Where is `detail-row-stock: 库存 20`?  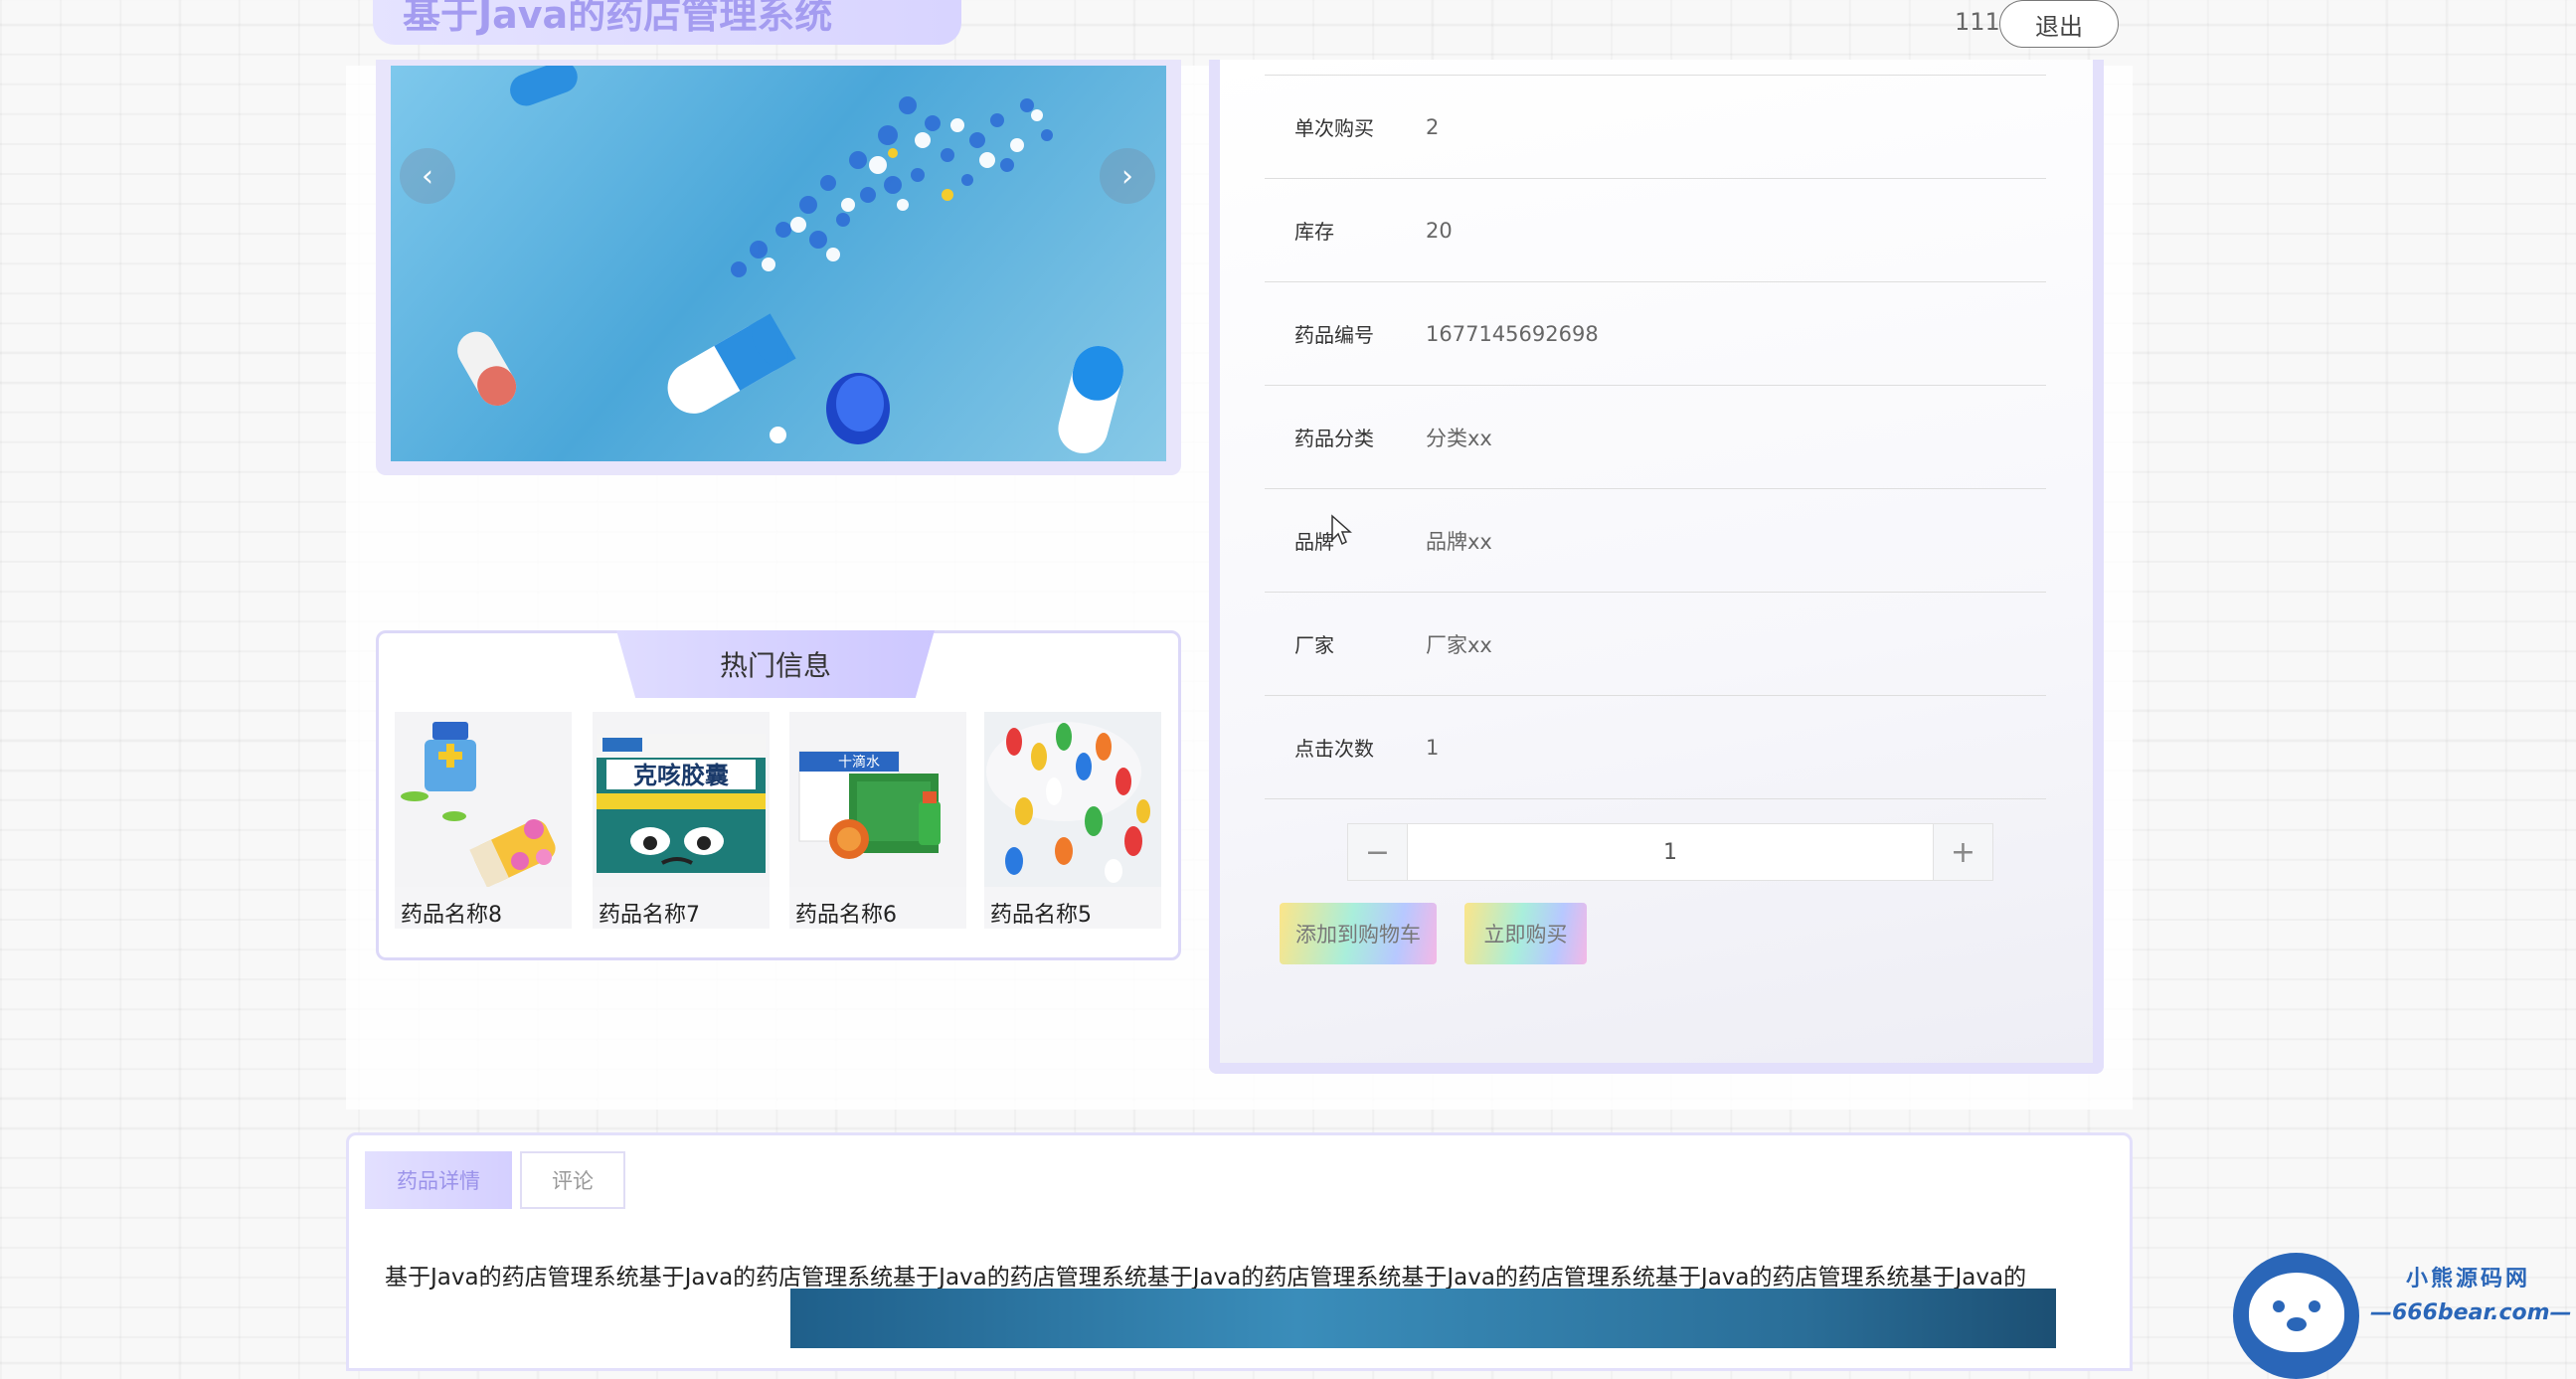 detail-row-stock: 库存 20 is located at coordinates (1655, 230).